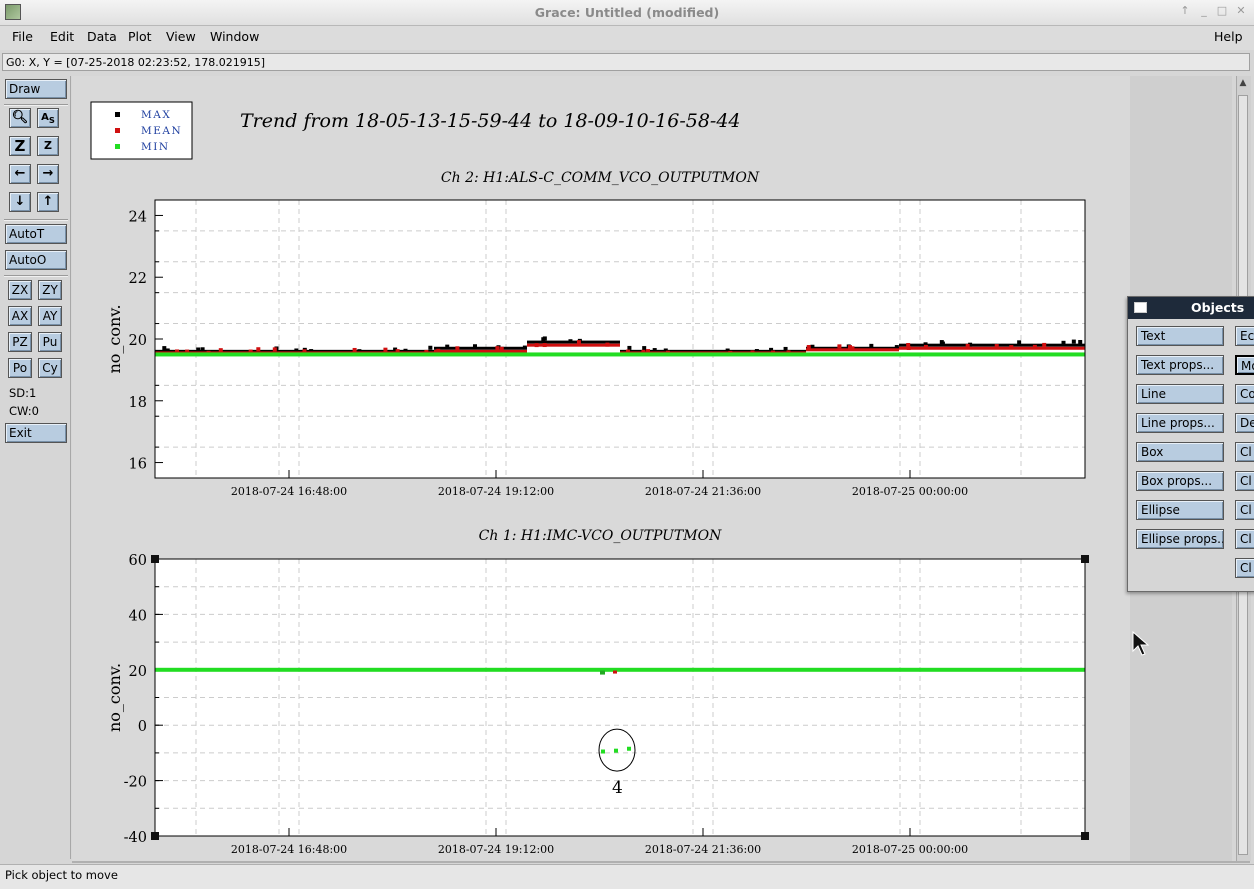 The width and height of the screenshot is (1254, 889). What do you see at coordinates (1204, 11) in the screenshot?
I see `minimize-icon: _` at bounding box center [1204, 11].